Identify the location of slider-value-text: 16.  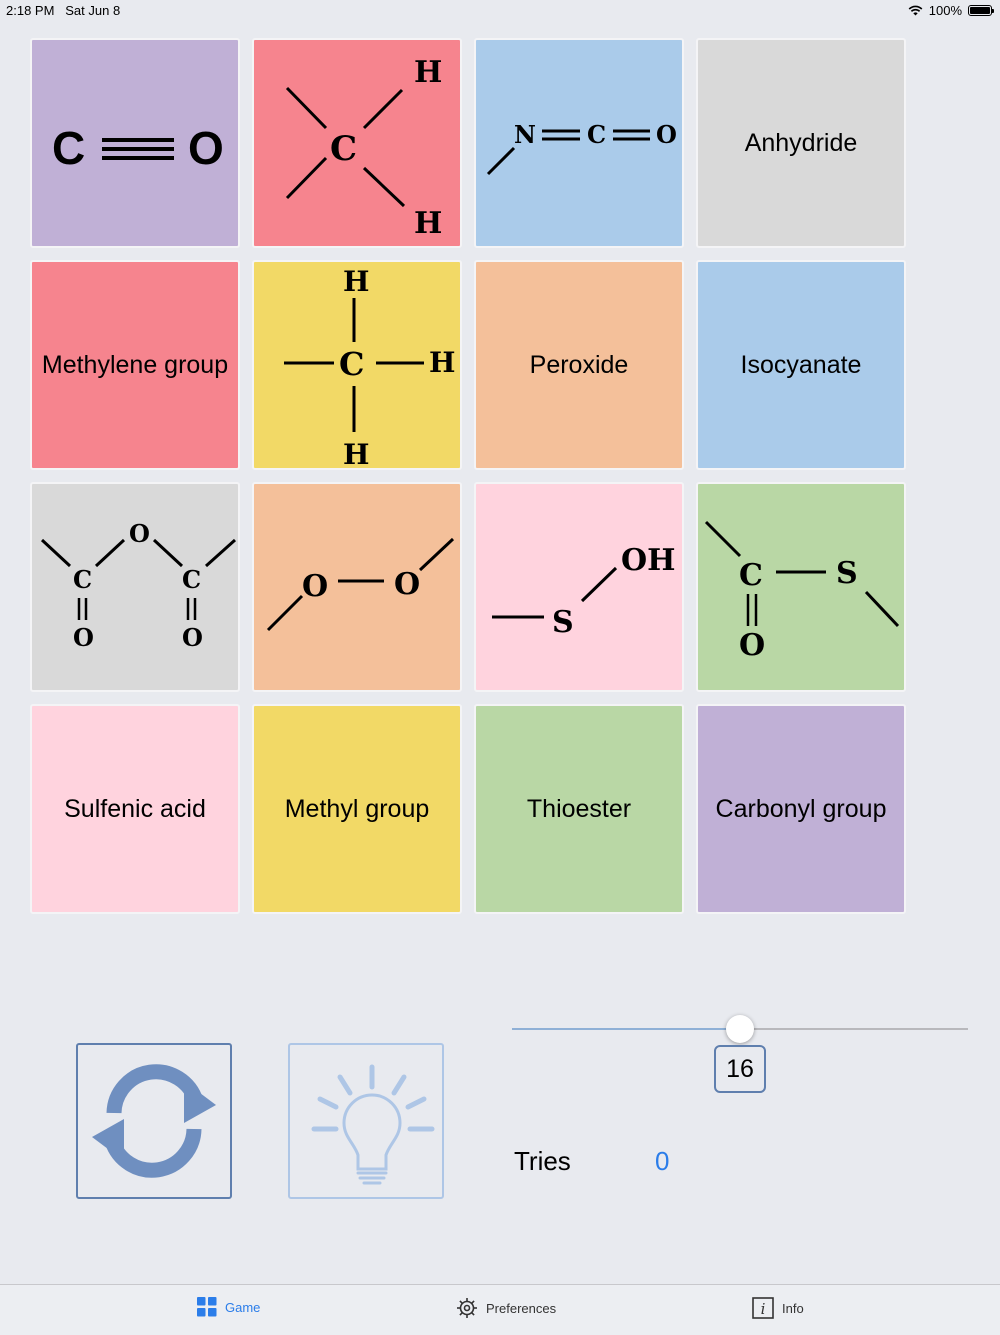
(740, 1068).